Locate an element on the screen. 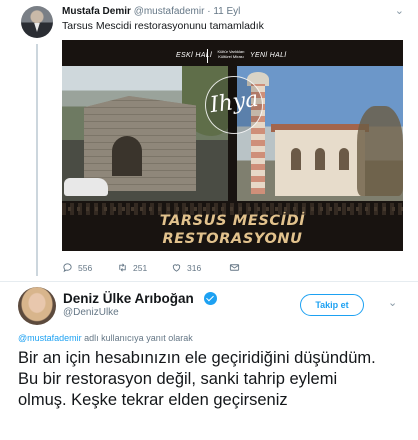 This screenshot has width=418, height=440. tweet-header: Mustafa Demir @mustafademir · 11 Eyl is located at coordinates (151, 11).